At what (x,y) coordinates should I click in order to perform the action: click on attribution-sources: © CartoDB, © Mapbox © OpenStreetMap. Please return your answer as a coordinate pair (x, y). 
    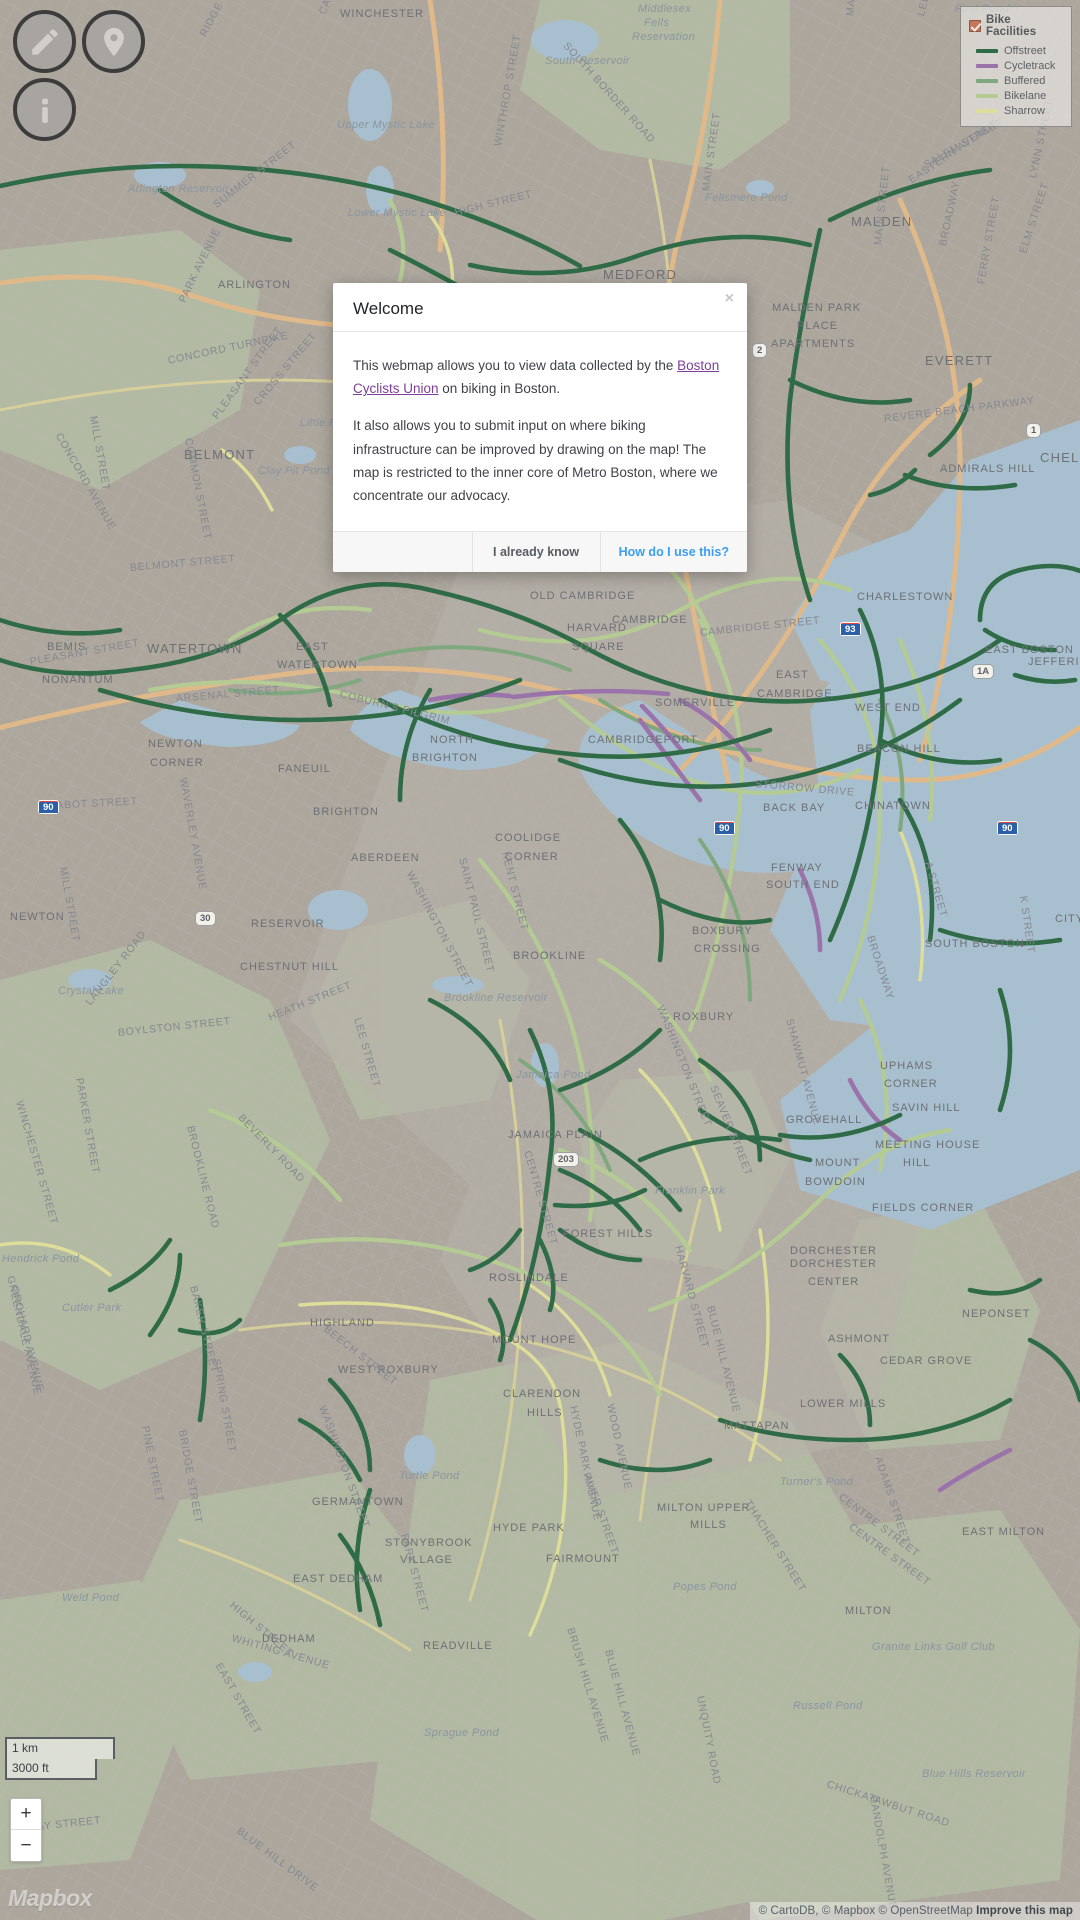
    Looking at the image, I should click on (865, 1911).